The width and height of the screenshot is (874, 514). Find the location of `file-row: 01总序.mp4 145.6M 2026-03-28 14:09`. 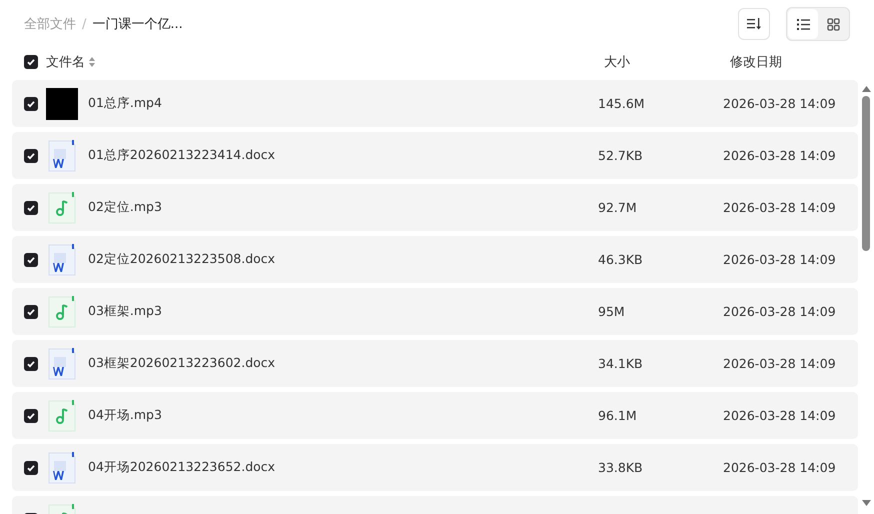

file-row: 01总序.mp4 145.6M 2026-03-28 14:09 is located at coordinates (435, 103).